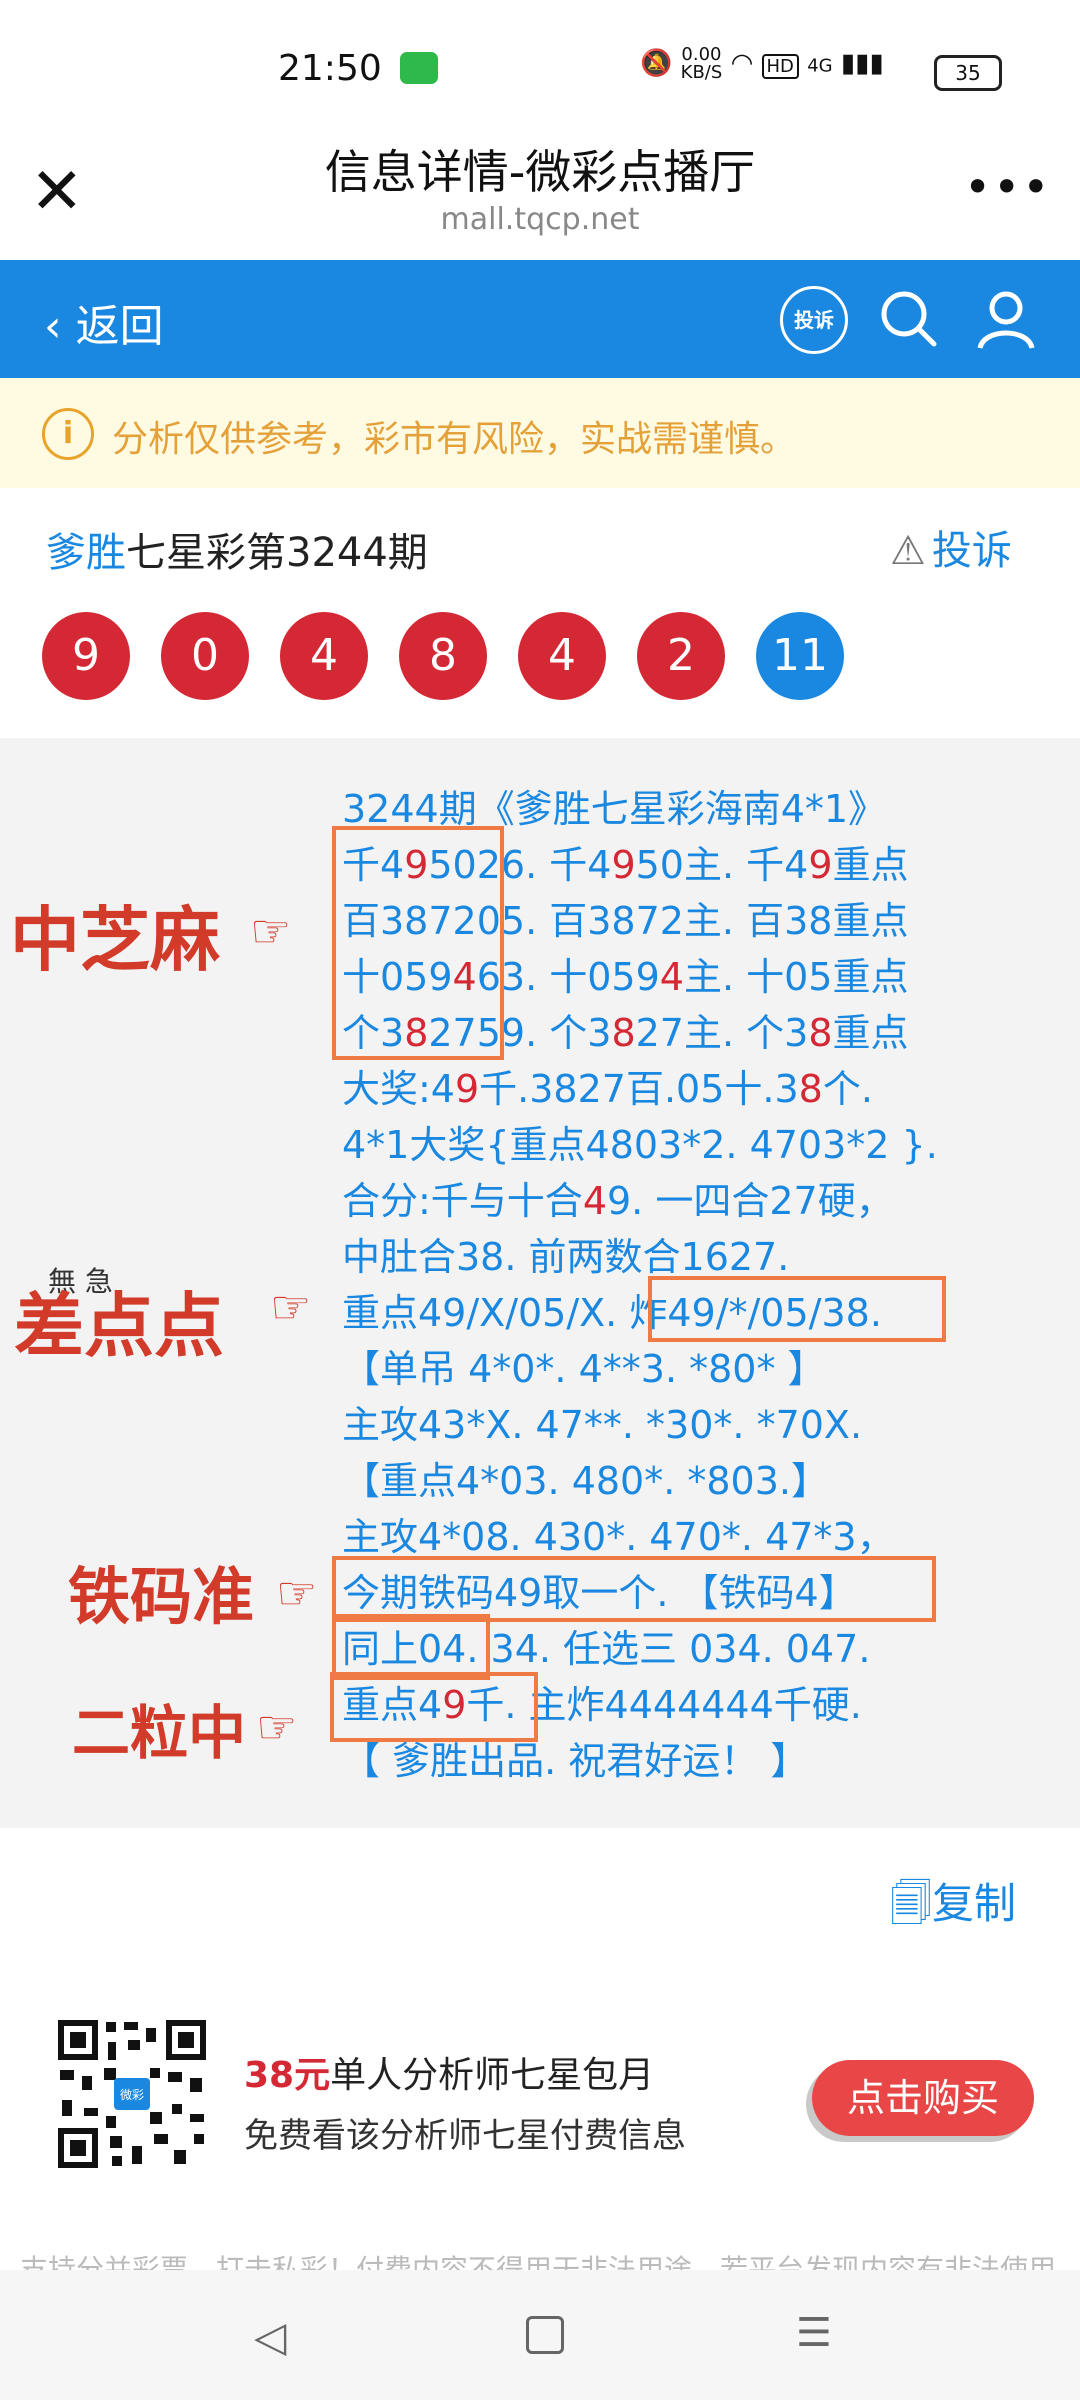 This screenshot has height=2400, width=1080. I want to click on content-line: 合分:千与十合49. 一四合27硬，, so click(618, 1201).